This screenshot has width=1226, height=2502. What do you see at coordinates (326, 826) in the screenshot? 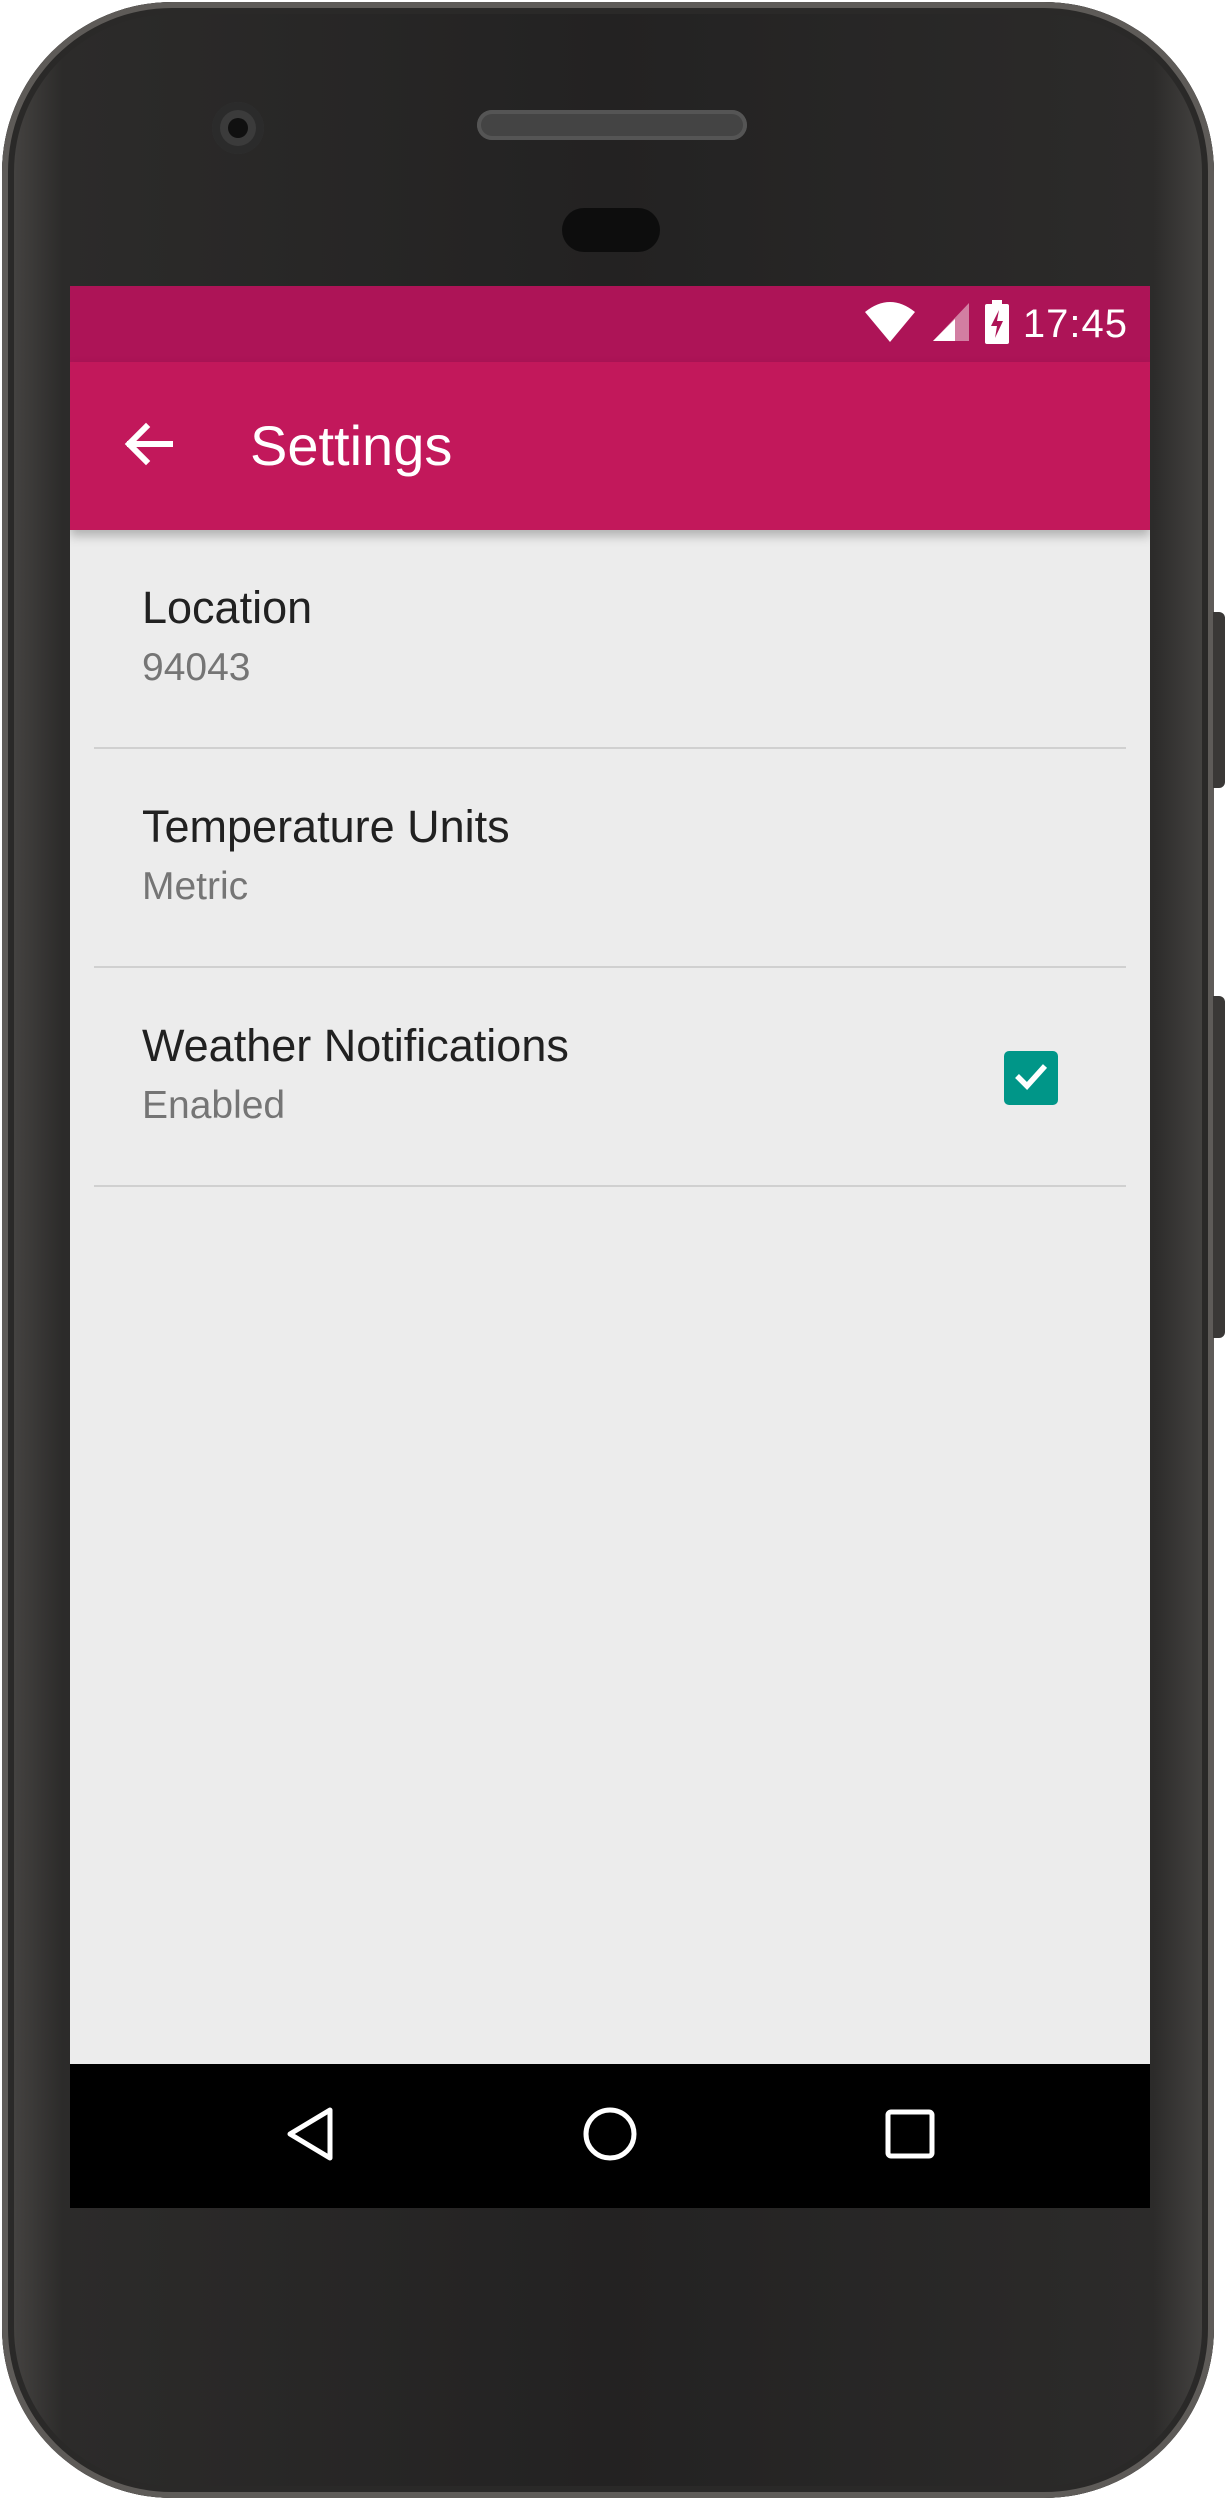
I see `preference-title: Temperature Units` at bounding box center [326, 826].